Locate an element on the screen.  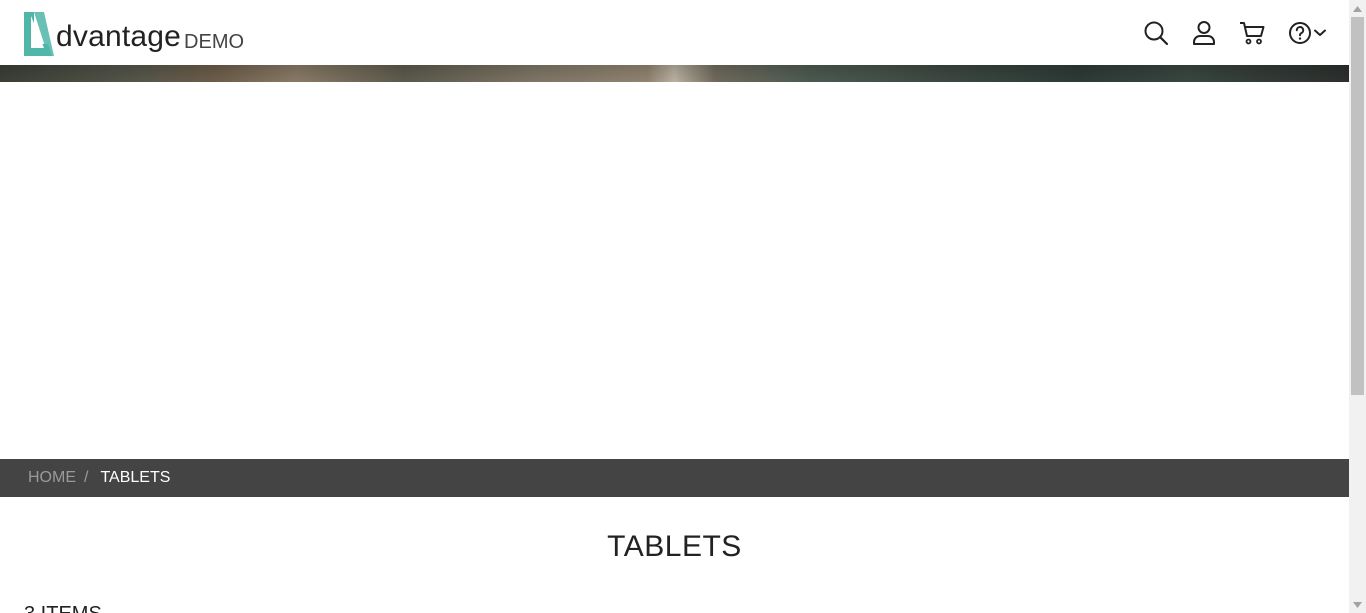
page-title: TABLETS is located at coordinates (674, 546).